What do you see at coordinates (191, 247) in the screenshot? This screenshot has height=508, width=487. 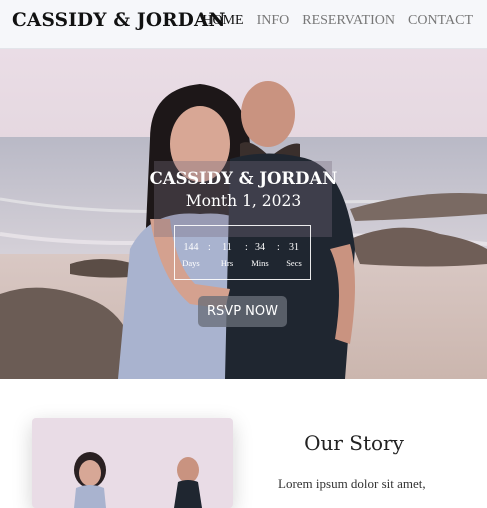 I see `countdown-days-value: 144` at bounding box center [191, 247].